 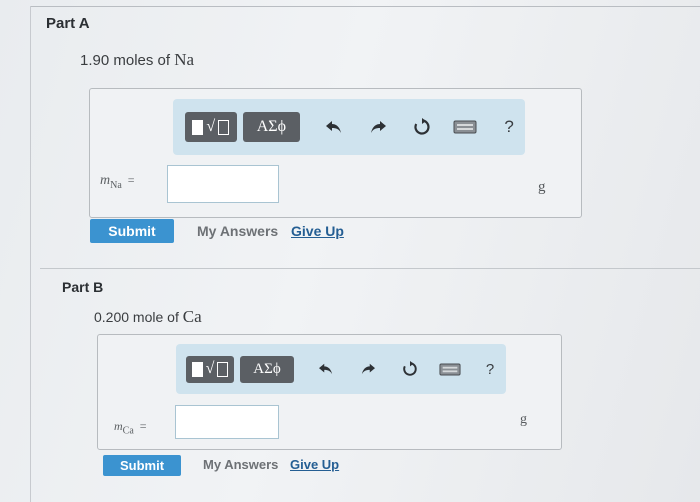 I want to click on part-a-question: 1.90 moles of Na, so click(x=137, y=60).